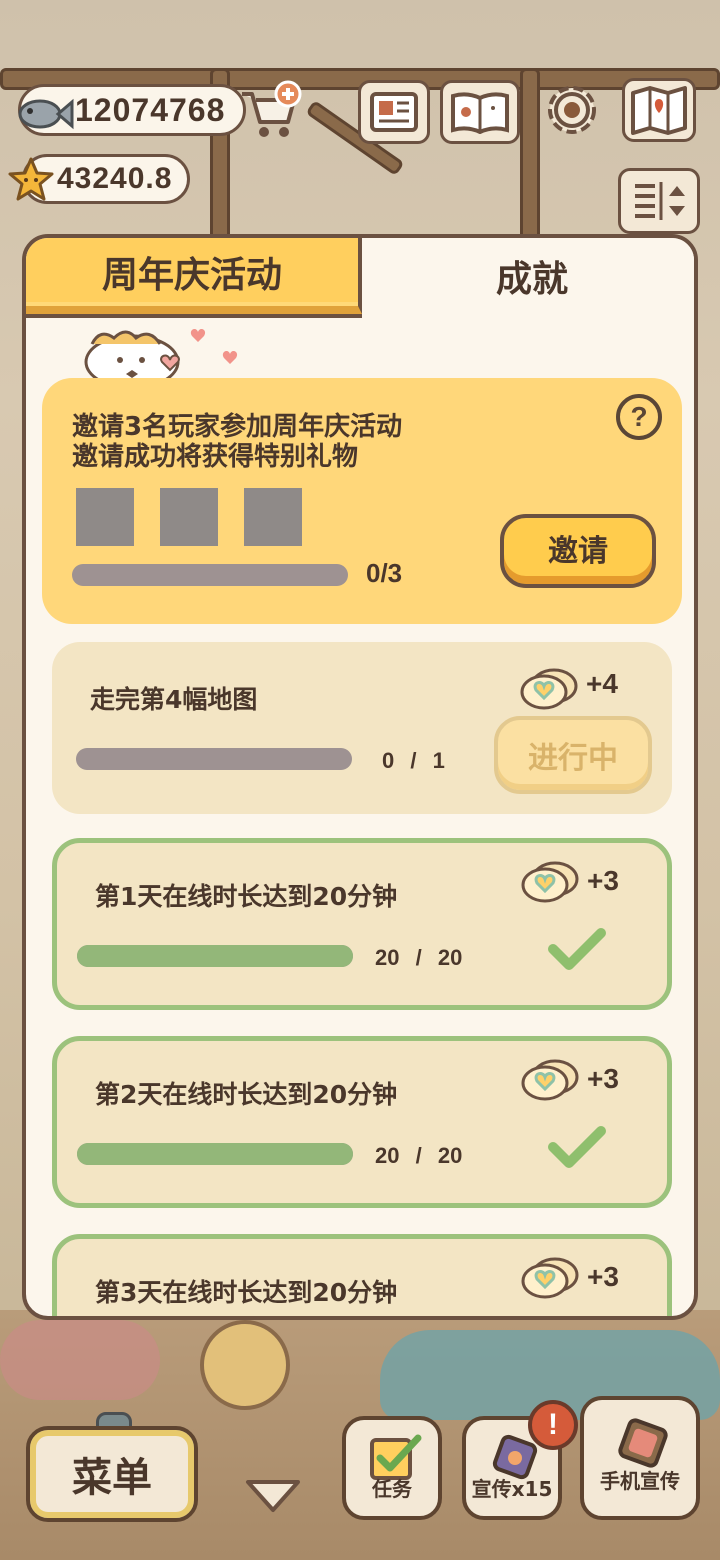 The width and height of the screenshot is (720, 1560). I want to click on tab-achievements: 成就, so click(528, 276).